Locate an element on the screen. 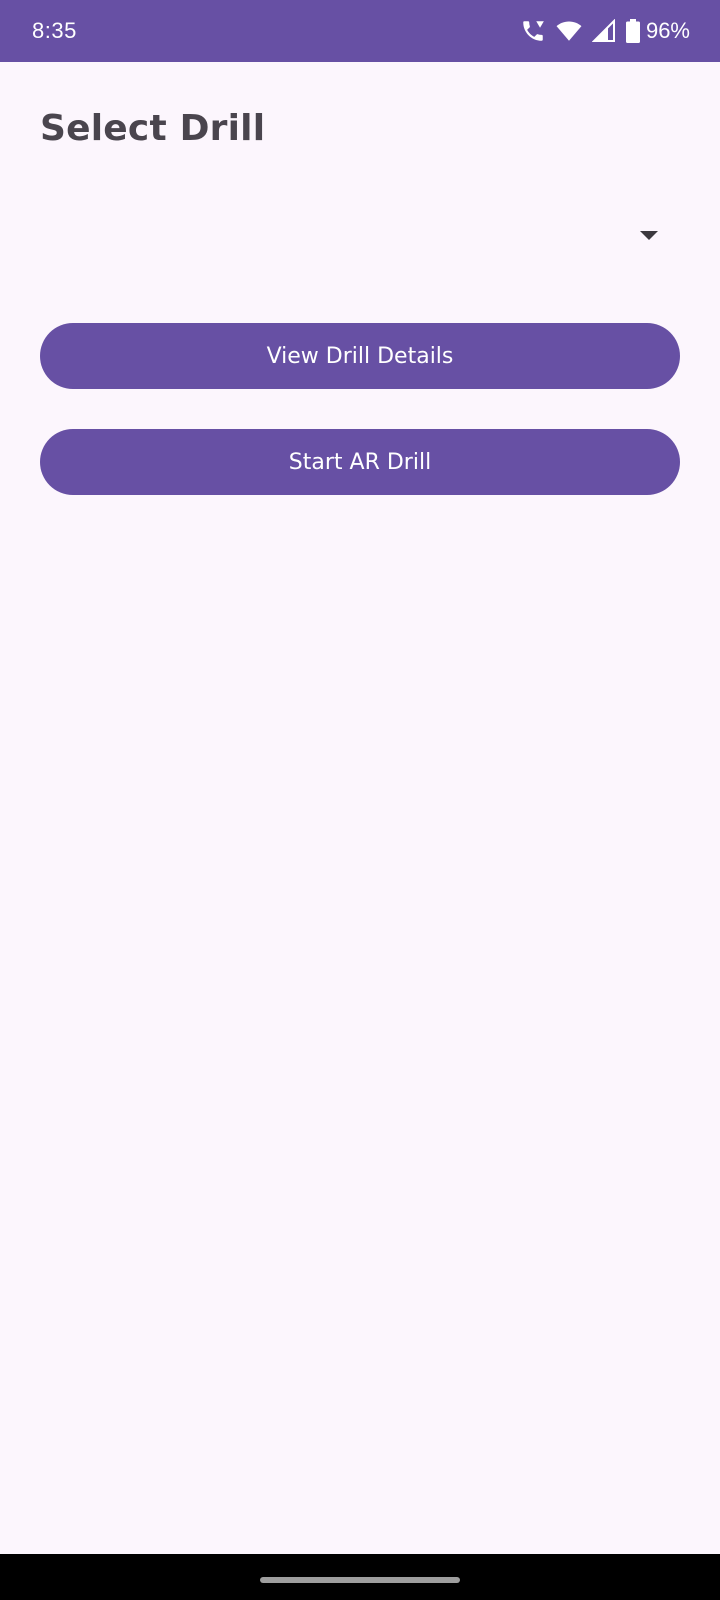  status-bar: 8:35 96% is located at coordinates (360, 31).